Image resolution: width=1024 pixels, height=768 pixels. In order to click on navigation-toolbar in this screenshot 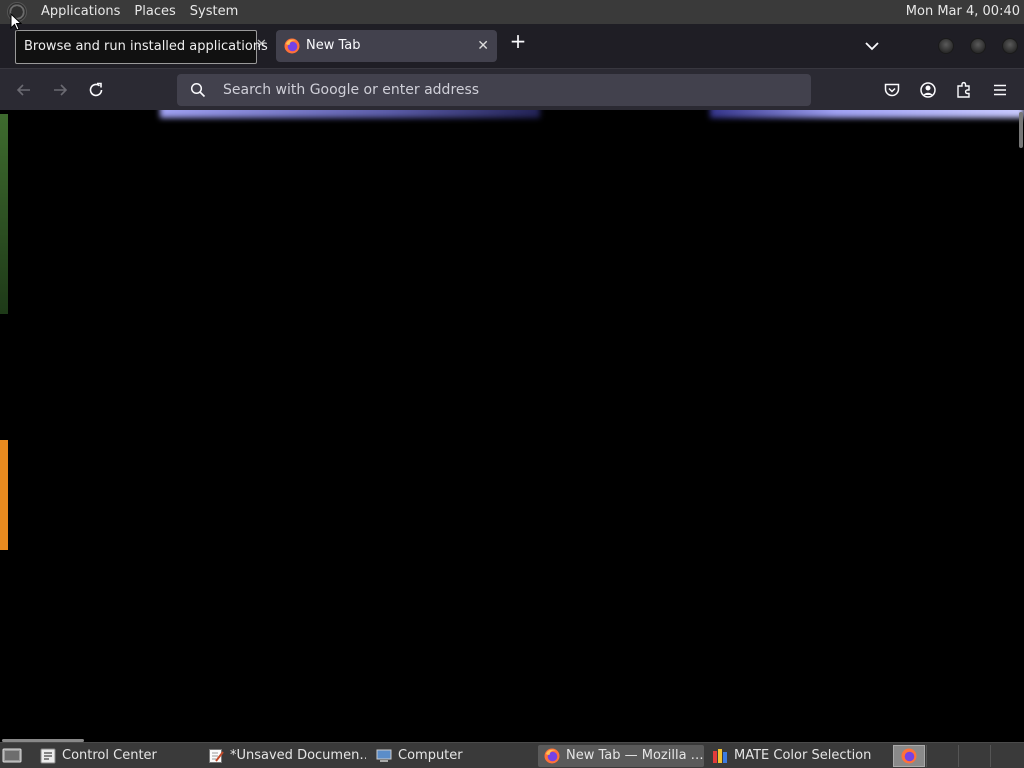, I will do `click(512, 89)`.